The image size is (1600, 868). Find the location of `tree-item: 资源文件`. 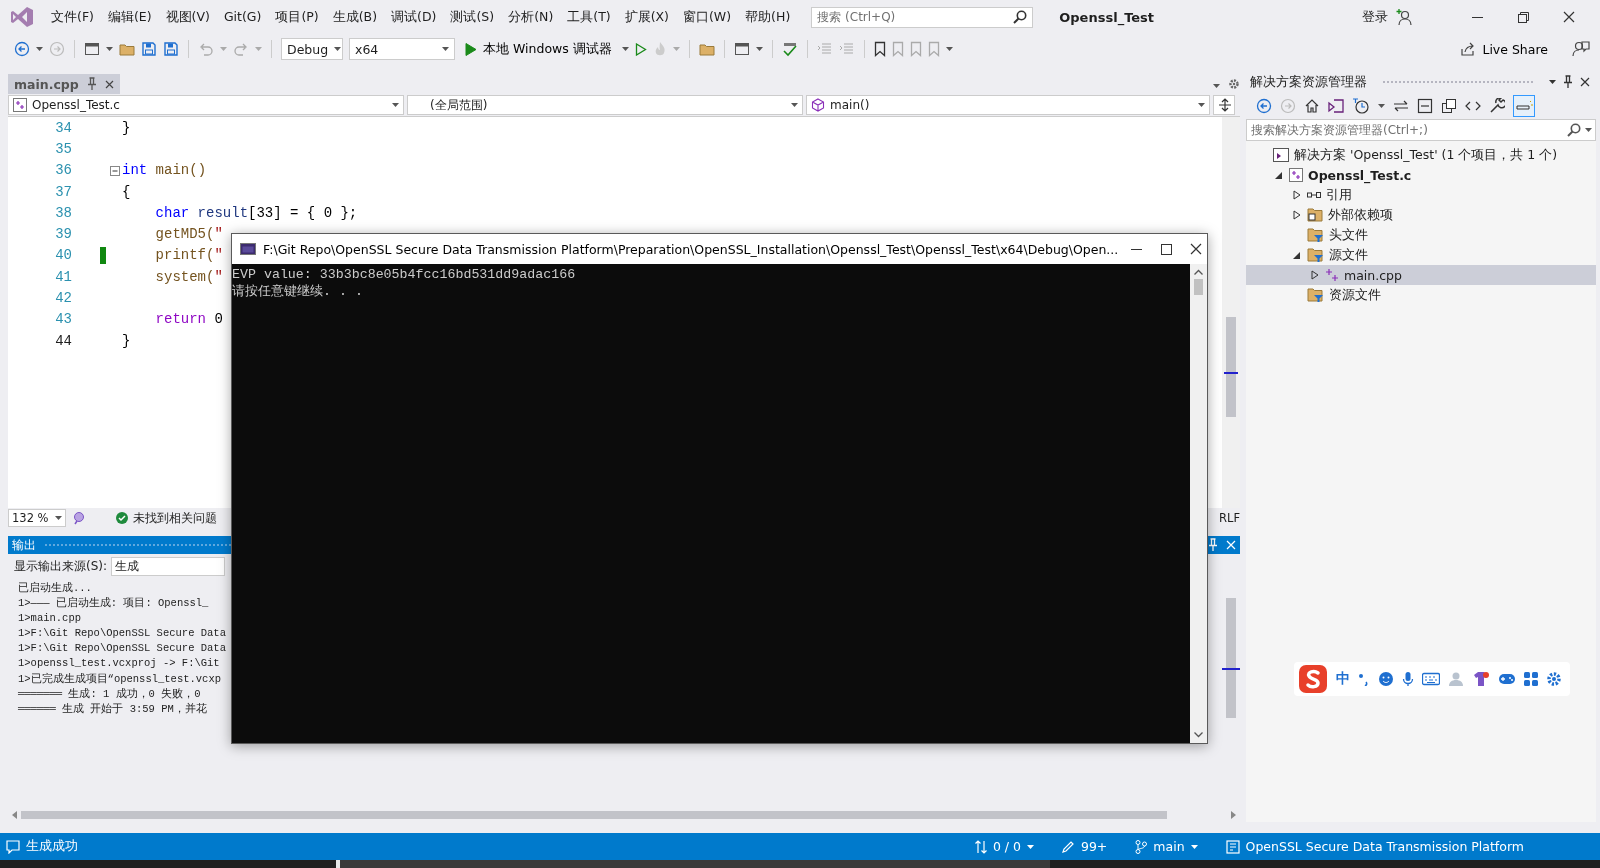

tree-item: 资源文件 is located at coordinates (1421, 295).